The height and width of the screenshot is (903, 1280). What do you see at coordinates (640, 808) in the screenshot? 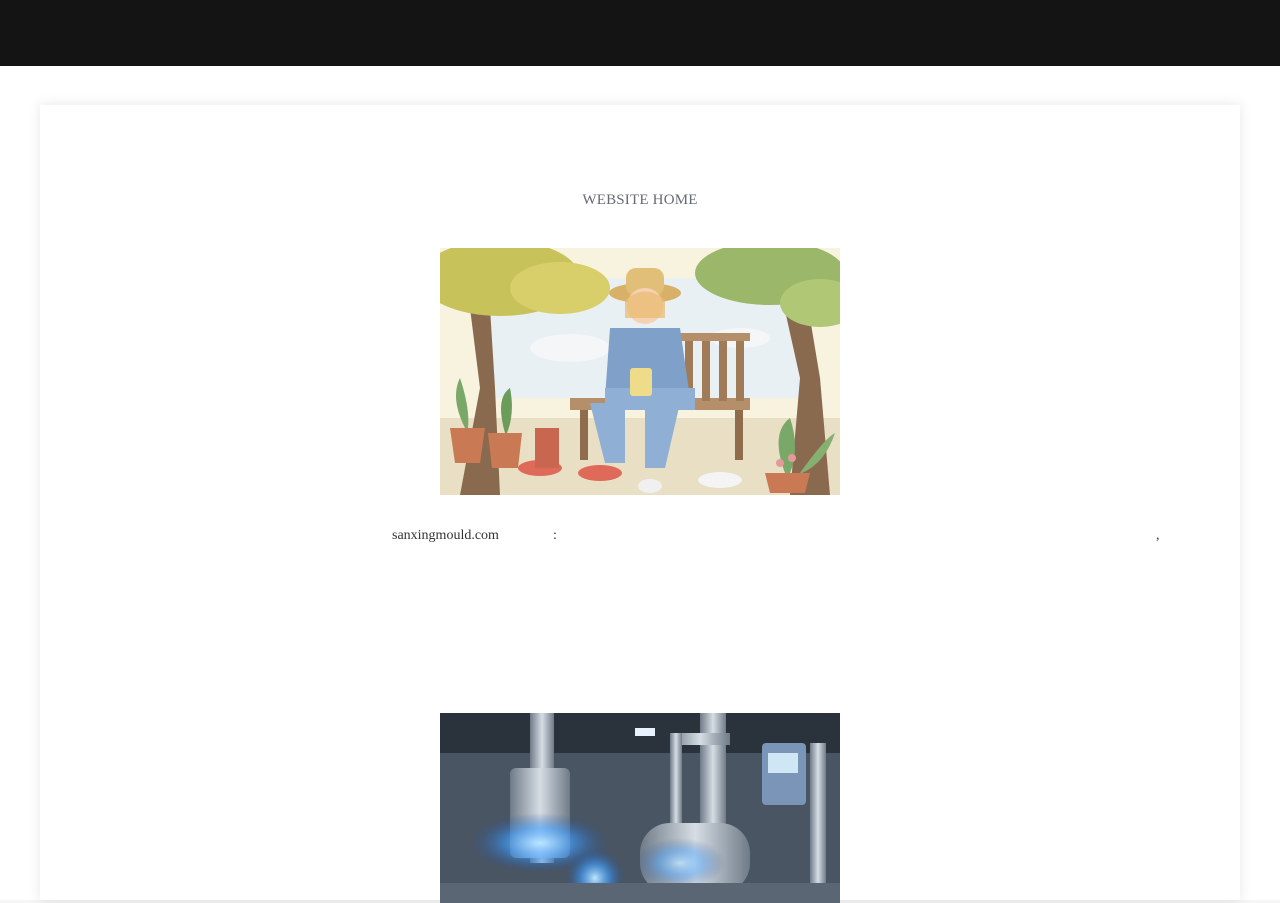
I see `industrial-machinery-image` at bounding box center [640, 808].